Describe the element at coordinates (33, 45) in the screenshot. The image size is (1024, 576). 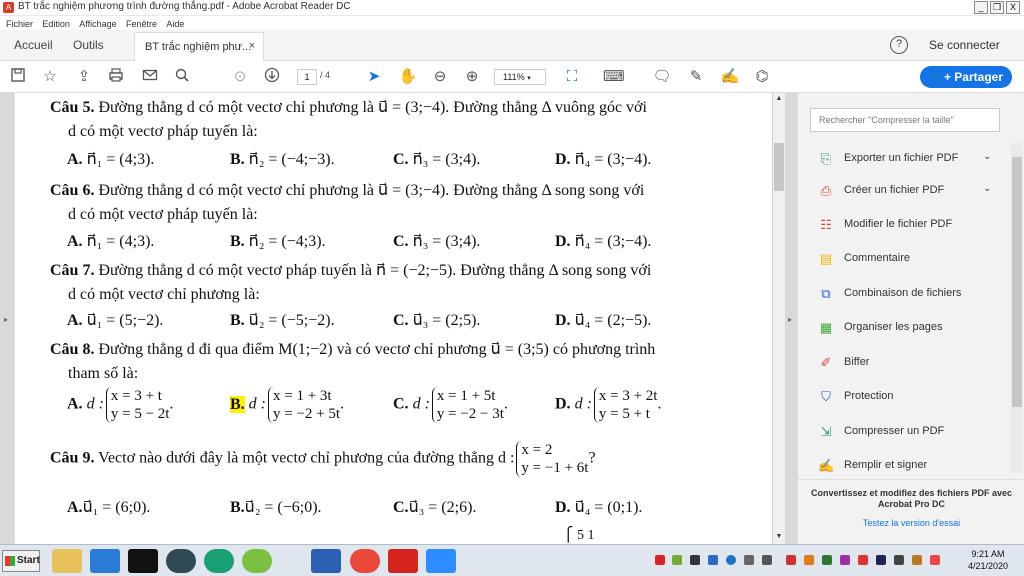
I see `tab-home: Accueil` at that location.